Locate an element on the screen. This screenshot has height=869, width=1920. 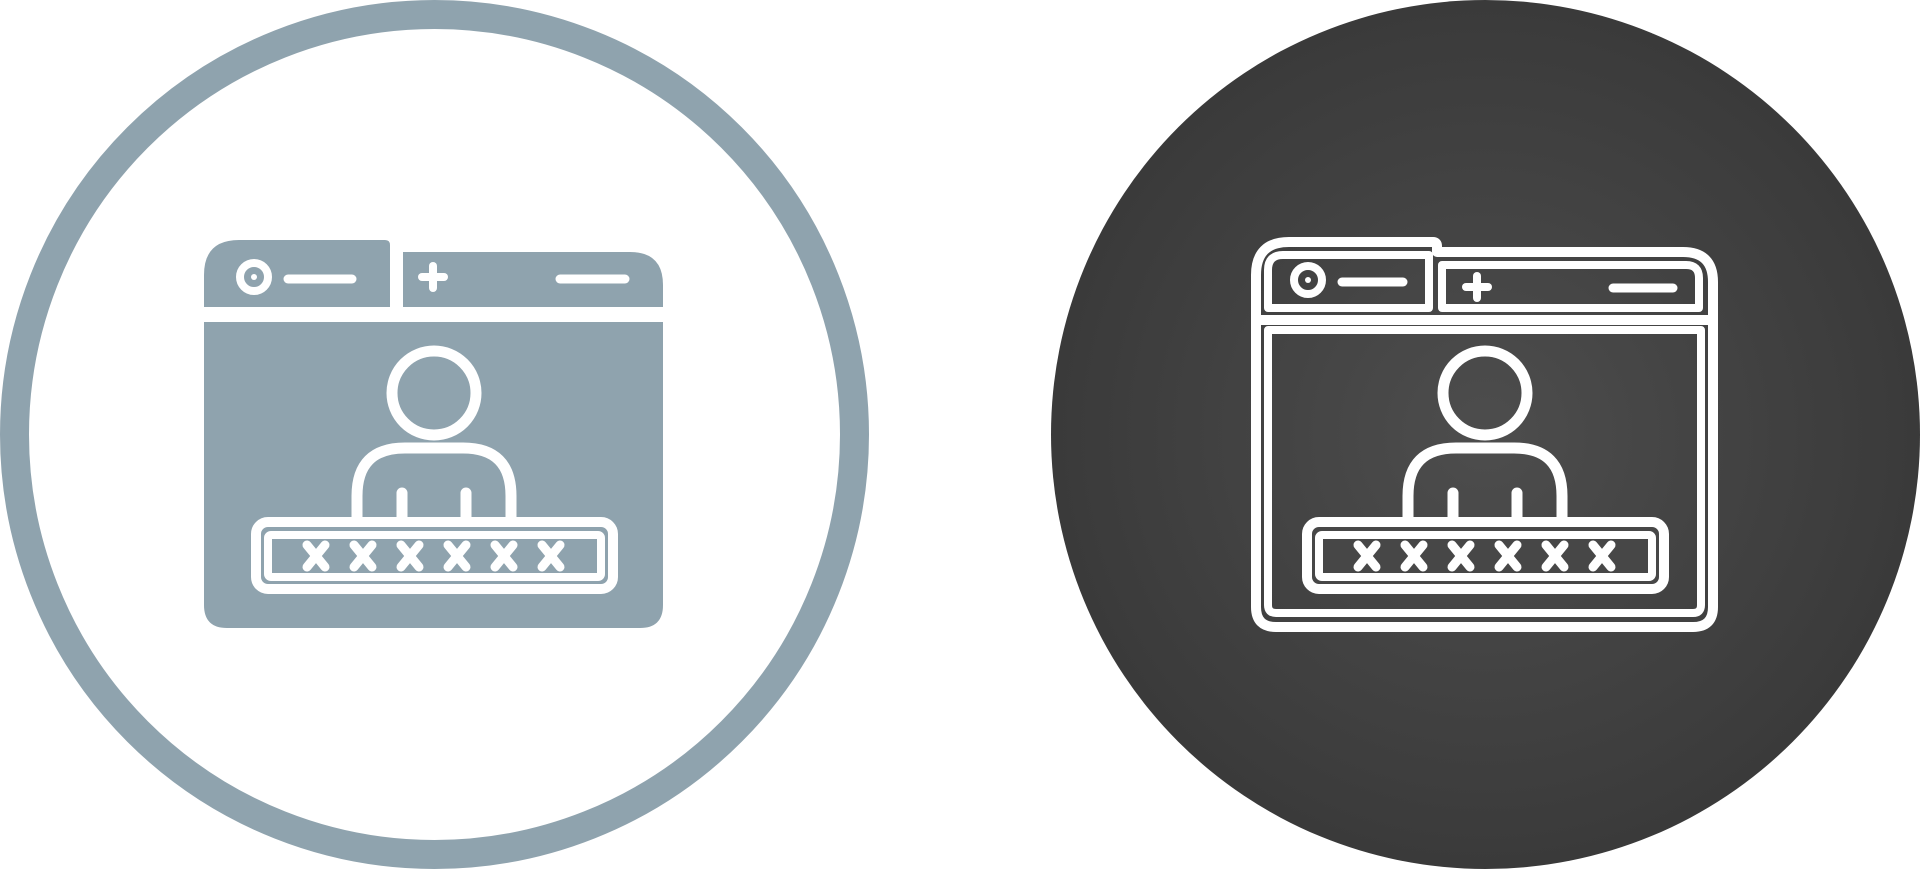
browser-window-glyph is located at coordinates (433, 434).